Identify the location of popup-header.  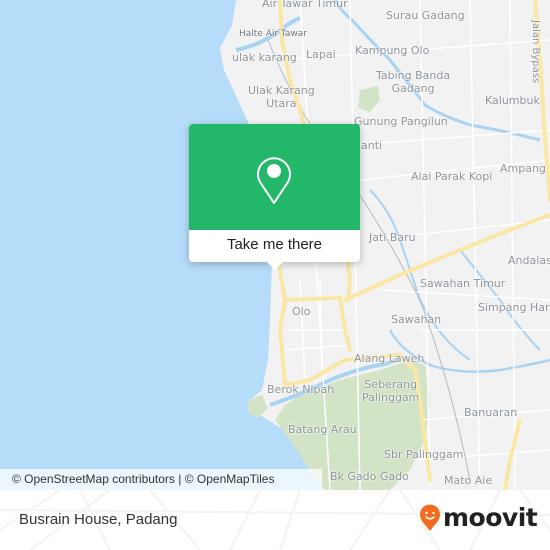
(274, 177).